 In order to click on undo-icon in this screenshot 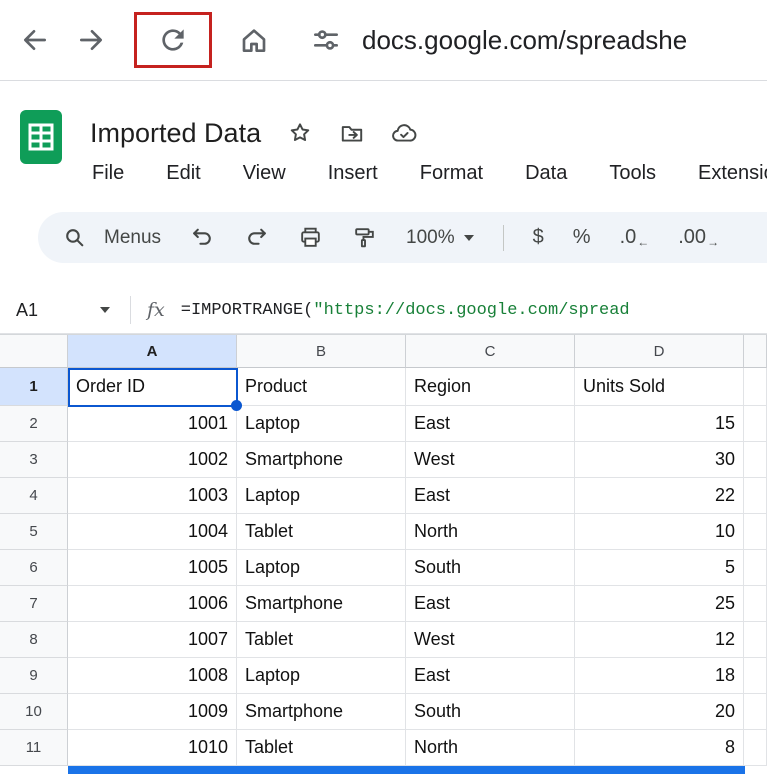, I will do `click(202, 237)`.